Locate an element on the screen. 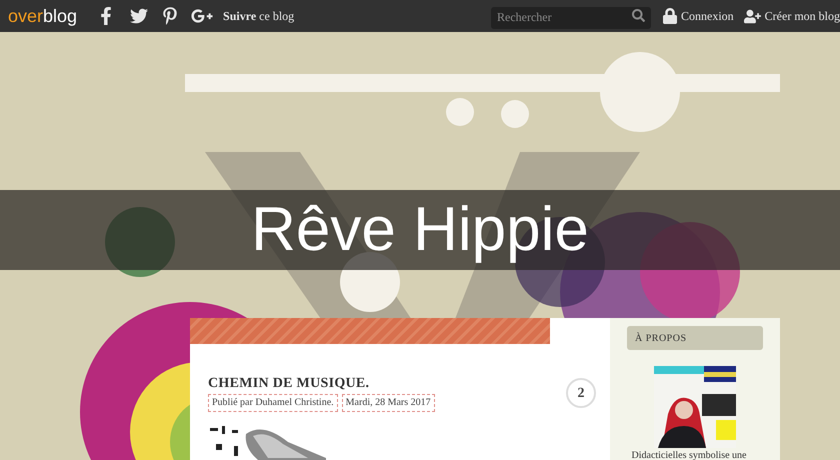 The image size is (840, 460). search-field: Rechercher is located at coordinates (571, 17).